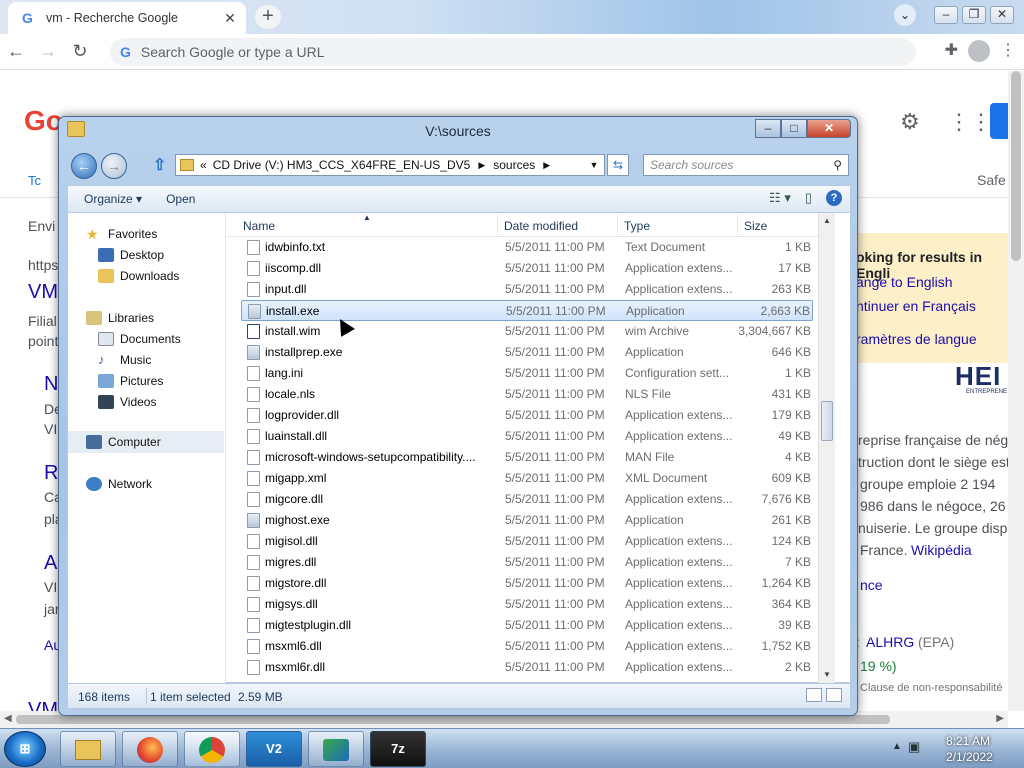 The height and width of the screenshot is (768, 1024). What do you see at coordinates (119, 484) in the screenshot?
I see `nav-network: Network` at bounding box center [119, 484].